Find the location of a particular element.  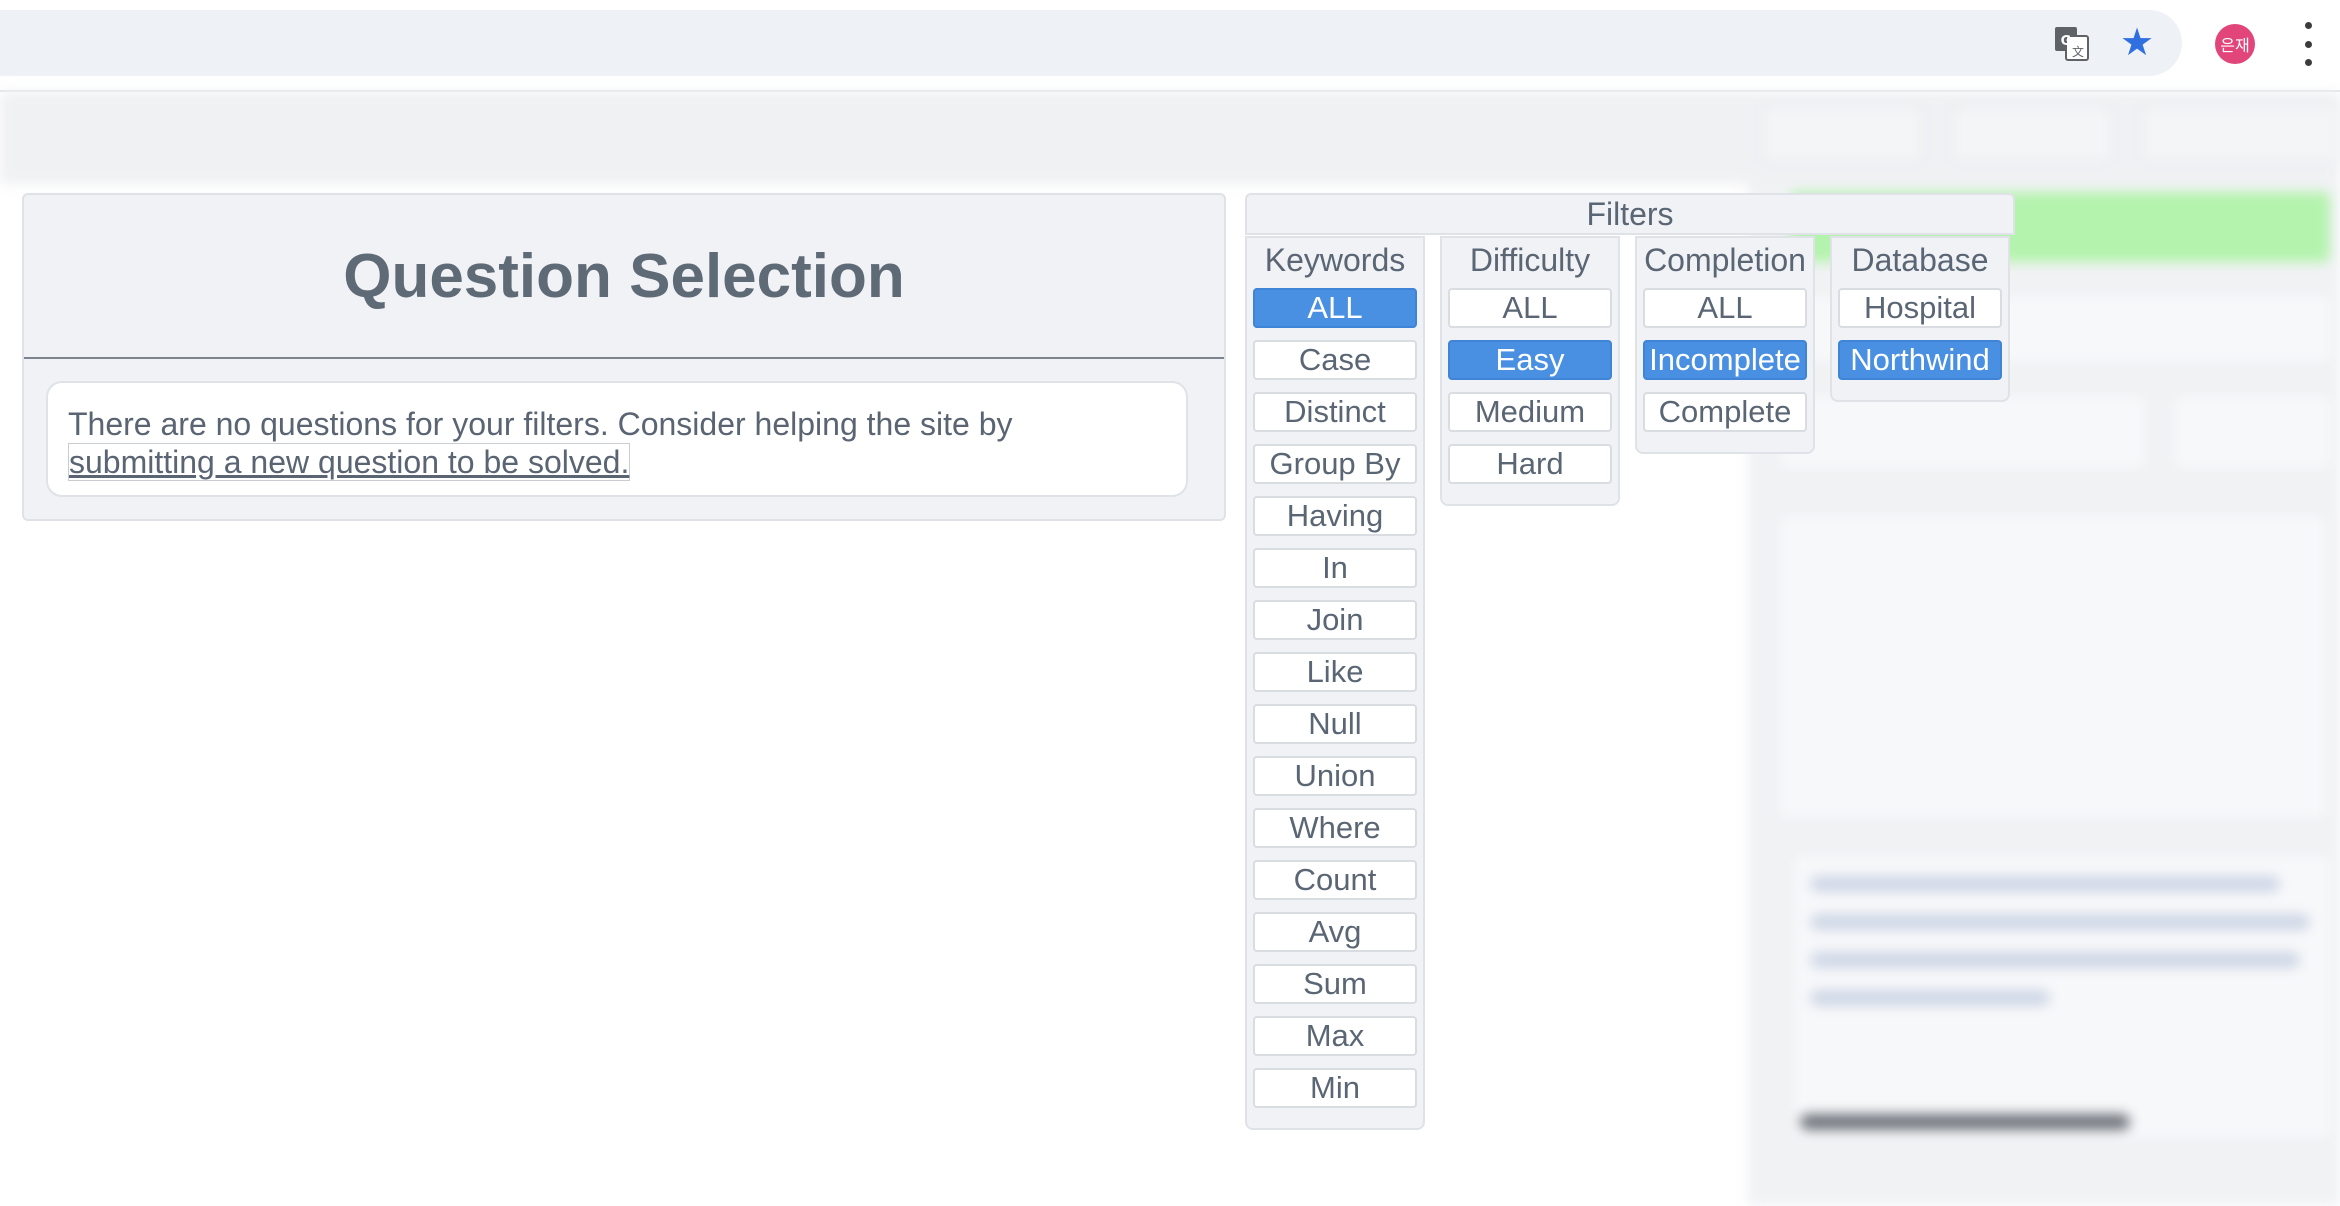

browser-toolbar: G 文 ★ 은재 is located at coordinates (1170, 46).